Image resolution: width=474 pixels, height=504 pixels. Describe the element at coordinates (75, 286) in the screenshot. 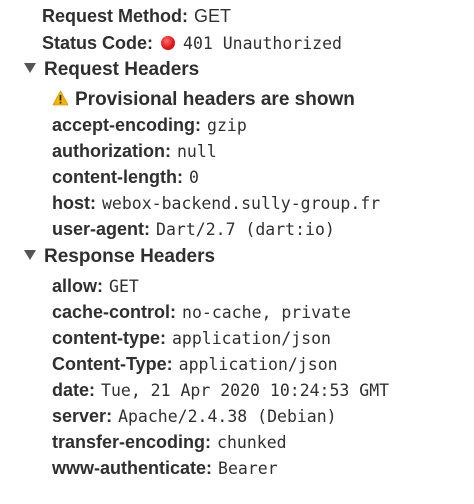

I see `header-key: allow` at that location.